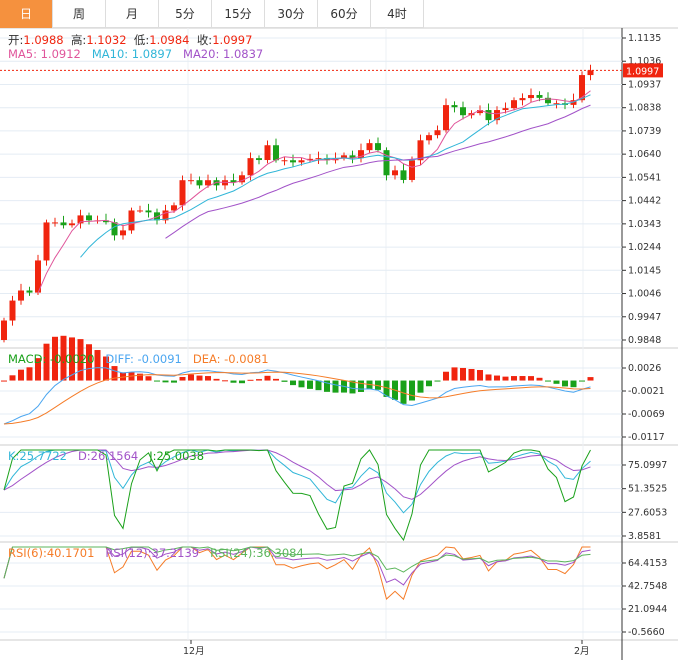 The width and height of the screenshot is (678, 670). What do you see at coordinates (37, 456) in the screenshot?
I see `k-value: K:25.7722` at bounding box center [37, 456].